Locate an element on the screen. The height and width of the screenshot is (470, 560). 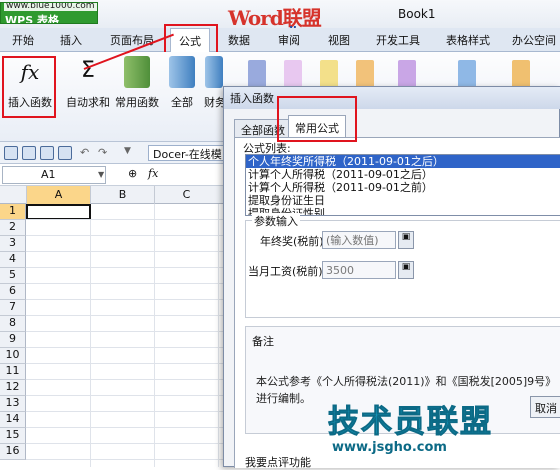
bonus-input is located at coordinates (359, 240).